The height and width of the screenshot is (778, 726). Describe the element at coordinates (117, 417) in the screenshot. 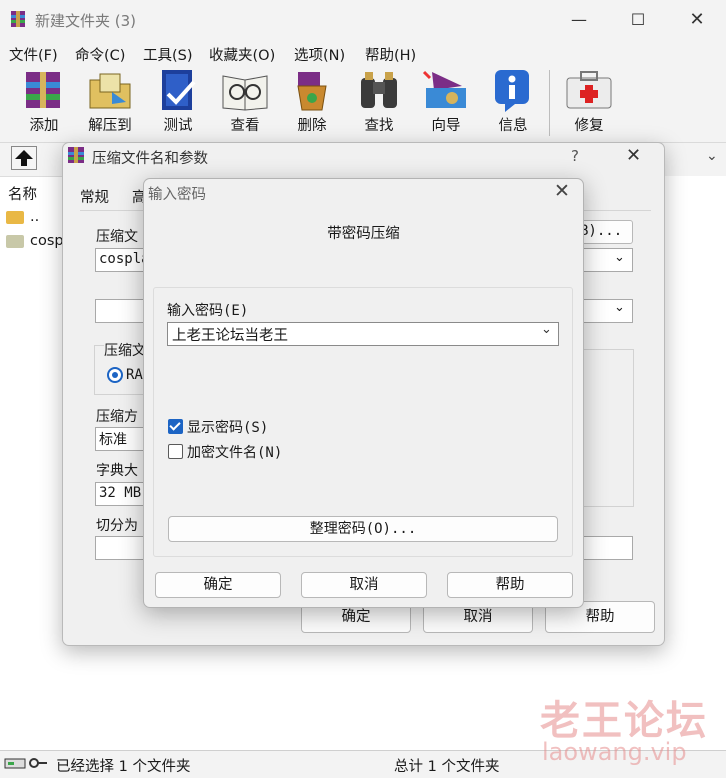

I see `method-label: 压缩方` at that location.